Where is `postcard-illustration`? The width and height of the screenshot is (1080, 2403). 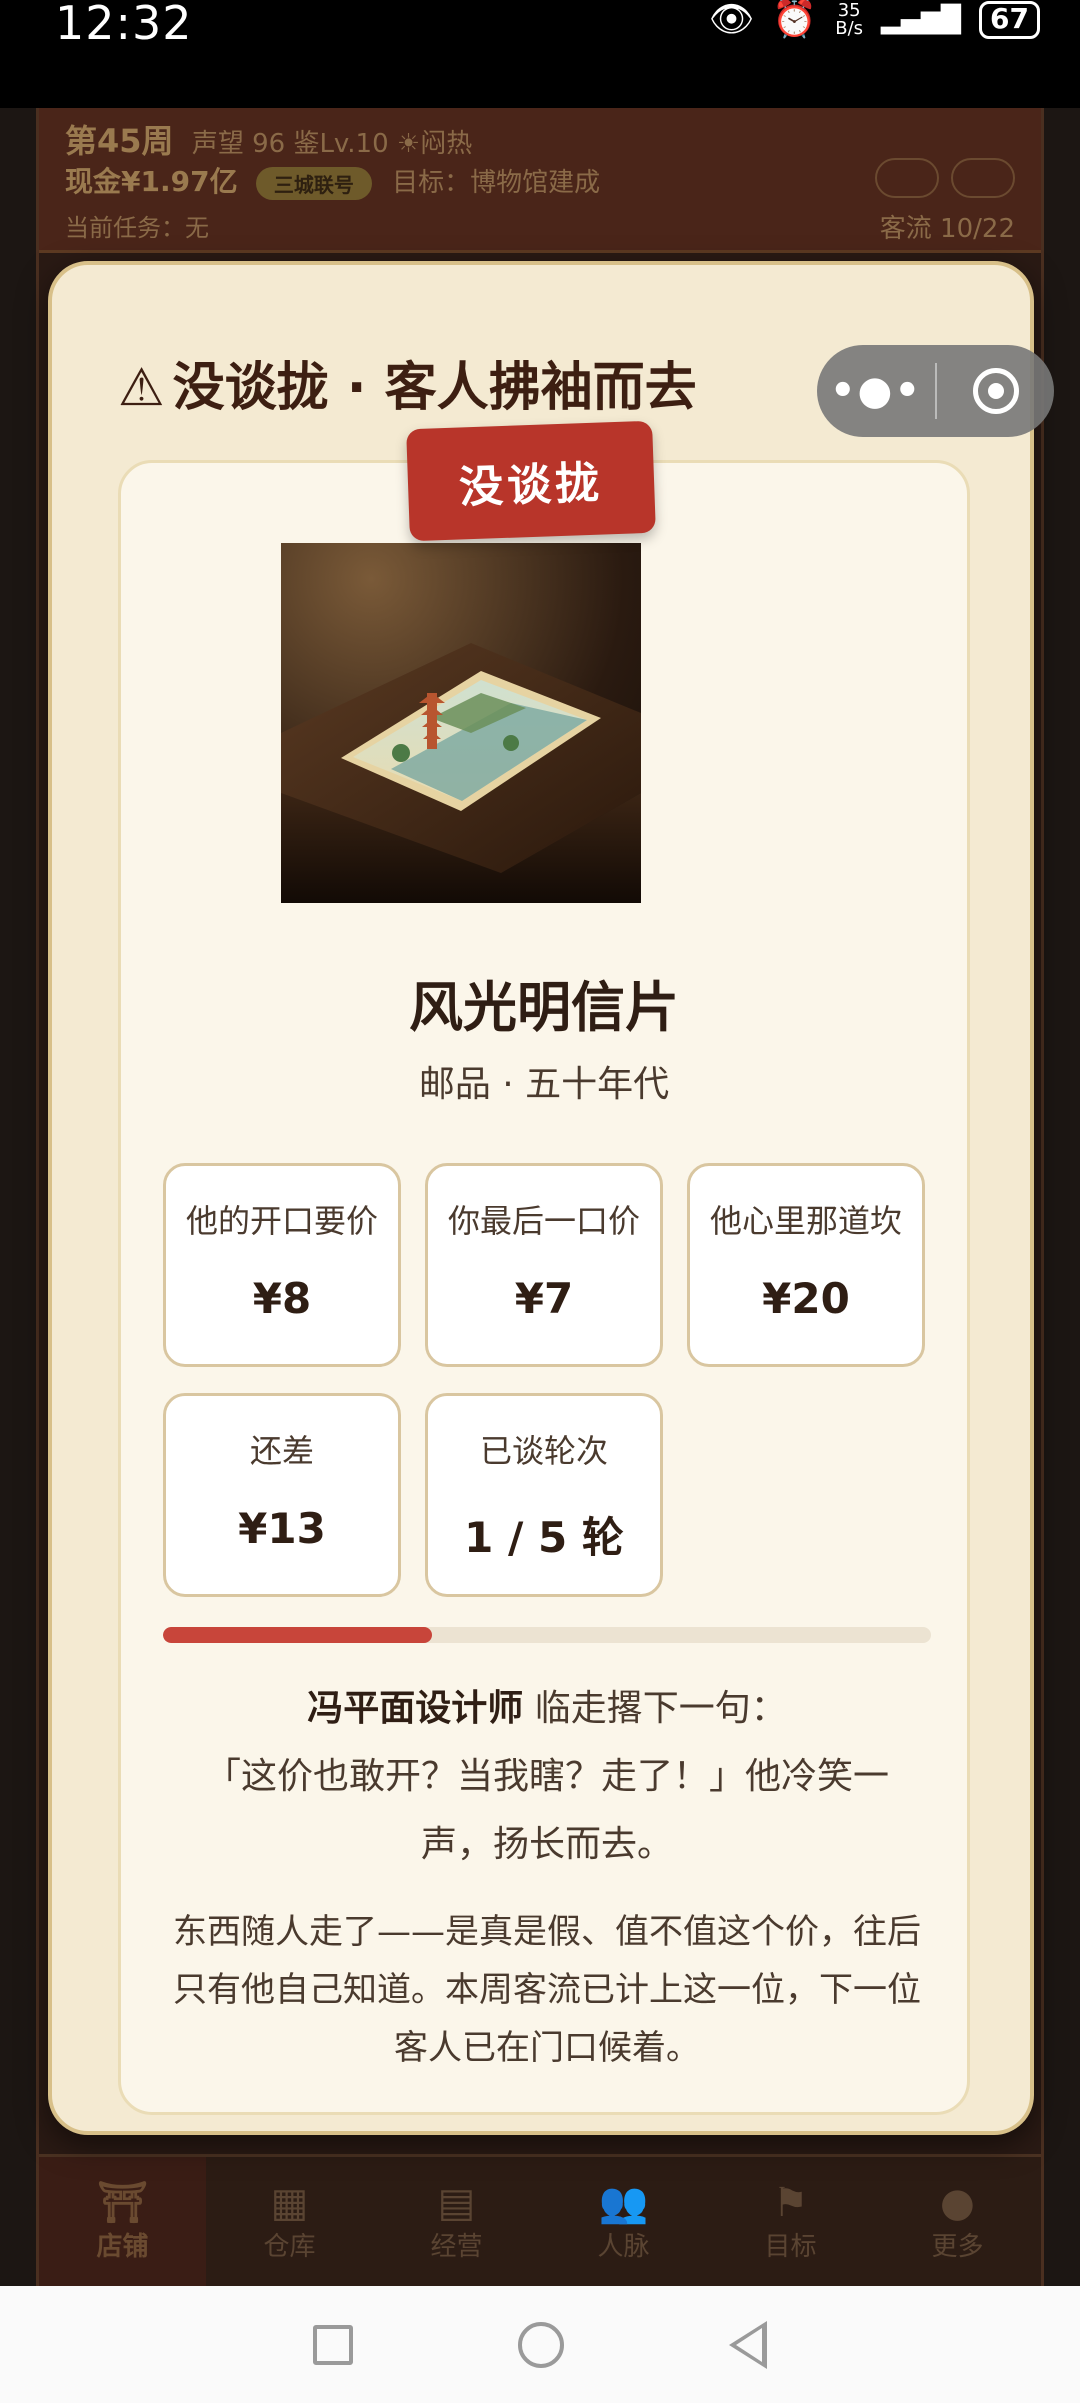
postcard-illustration is located at coordinates (461, 773).